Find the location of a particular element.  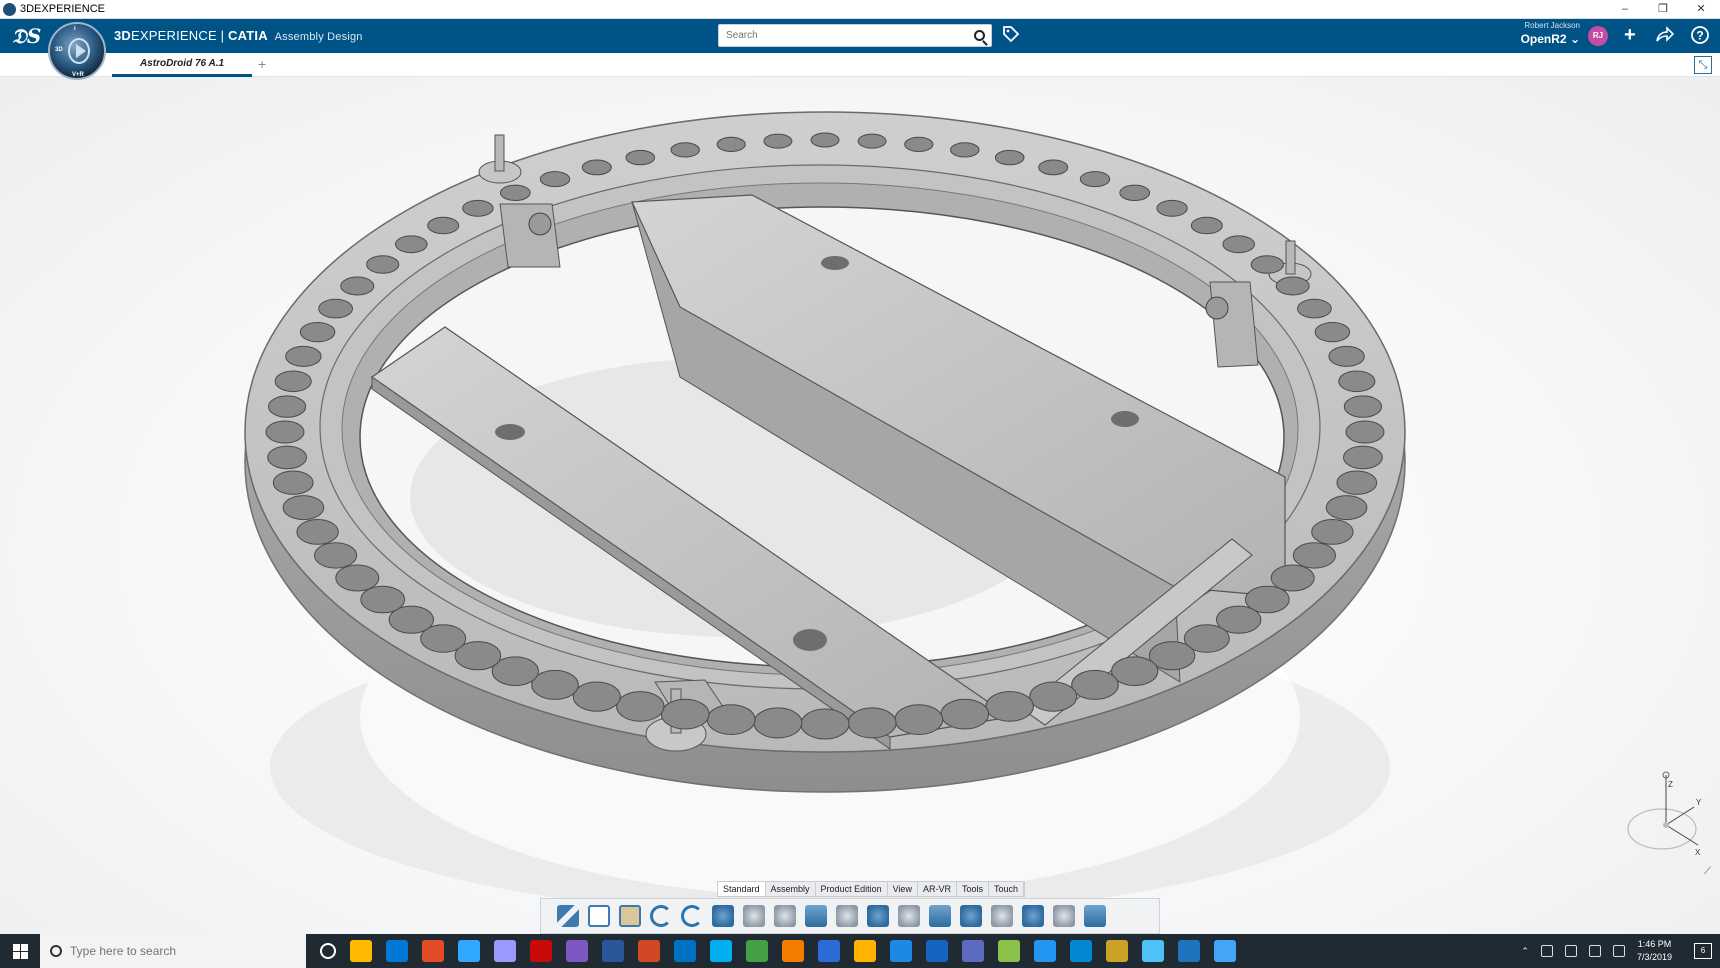

close-button: ✕ is located at coordinates (1701, 9).